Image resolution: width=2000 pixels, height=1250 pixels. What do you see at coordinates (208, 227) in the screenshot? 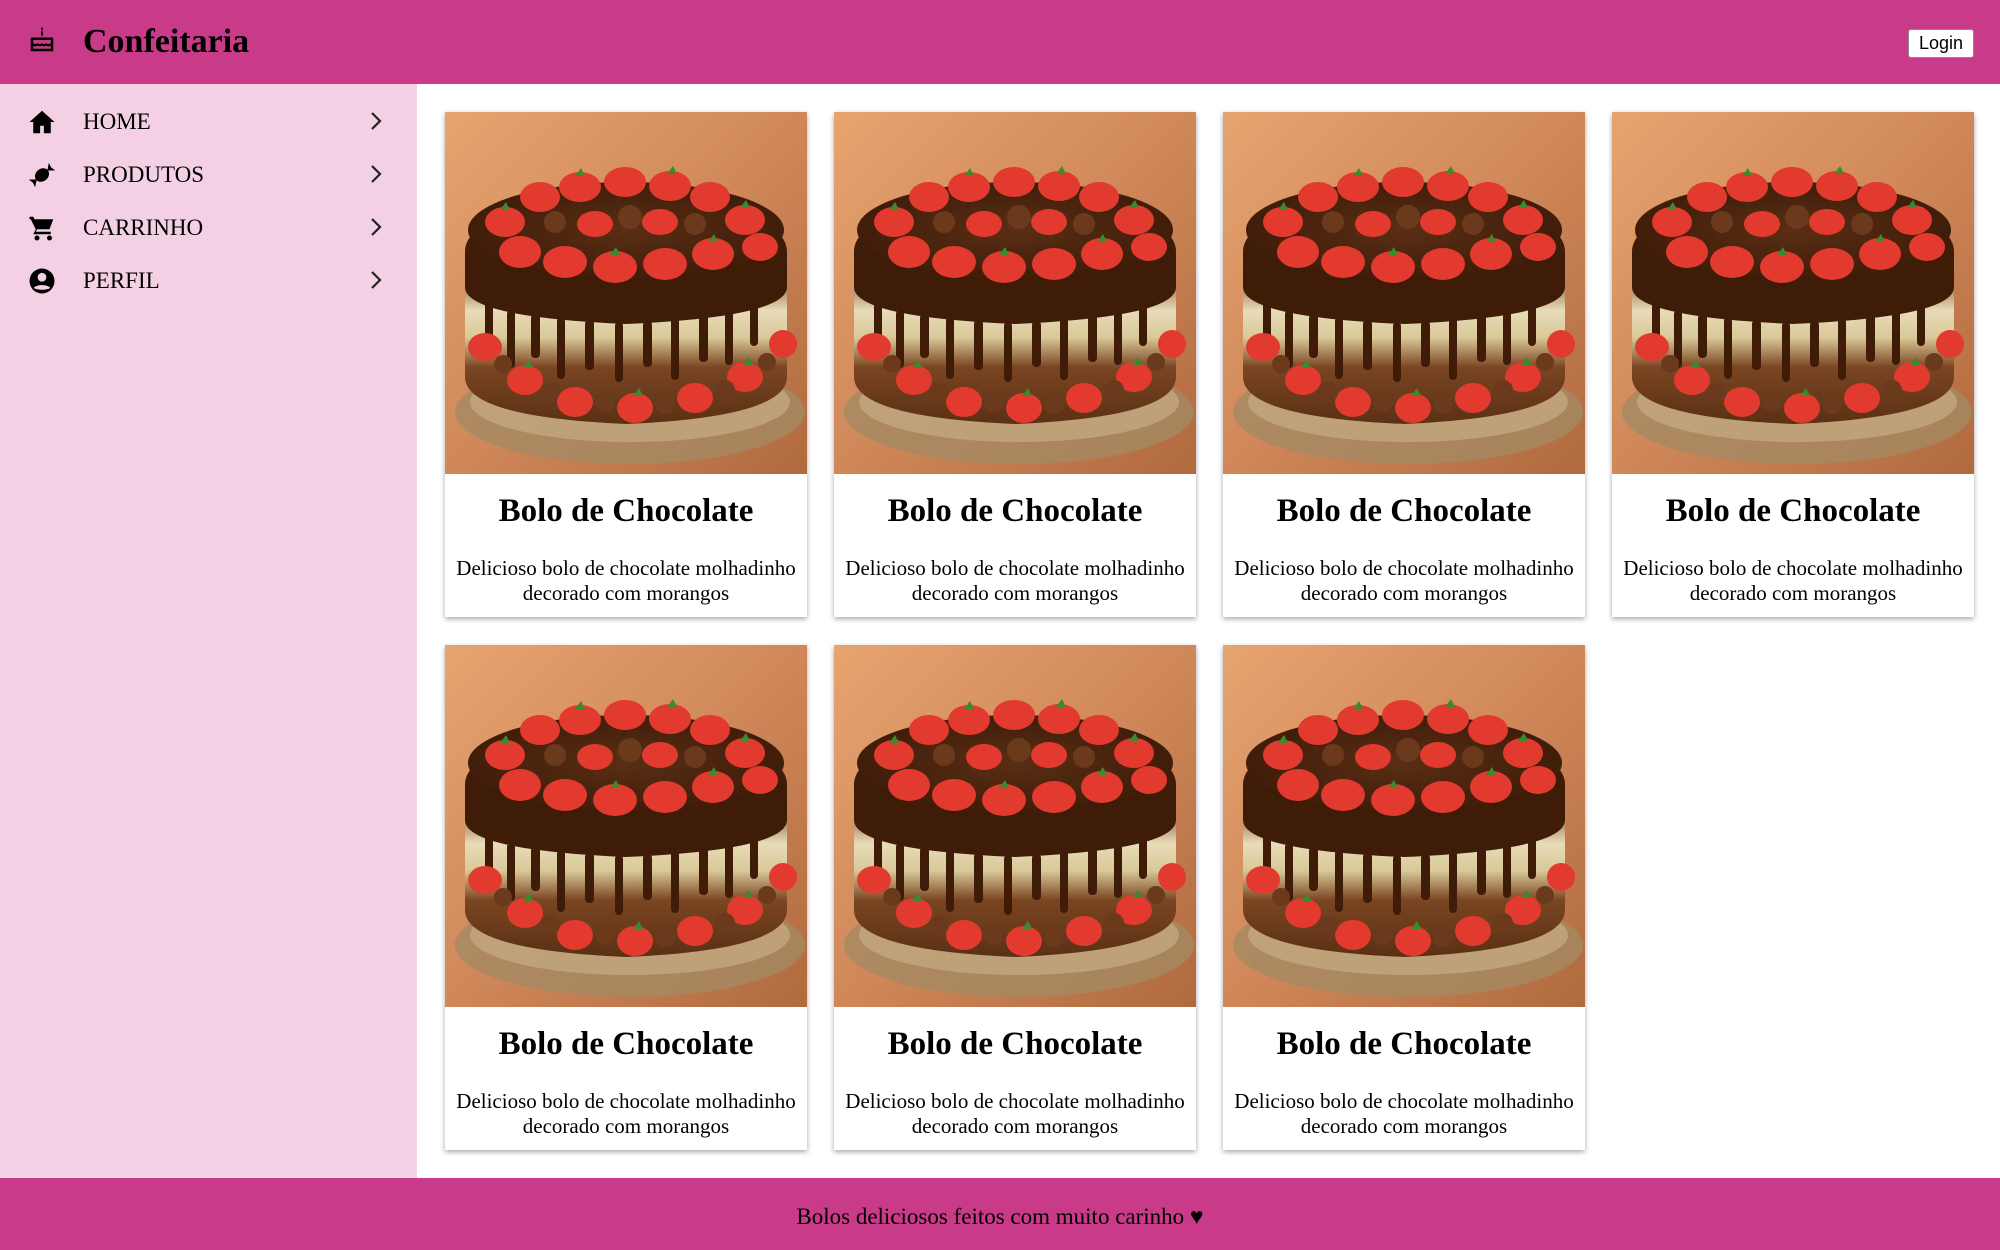
I see `sidebar-item-carrinho: CARRINHO` at bounding box center [208, 227].